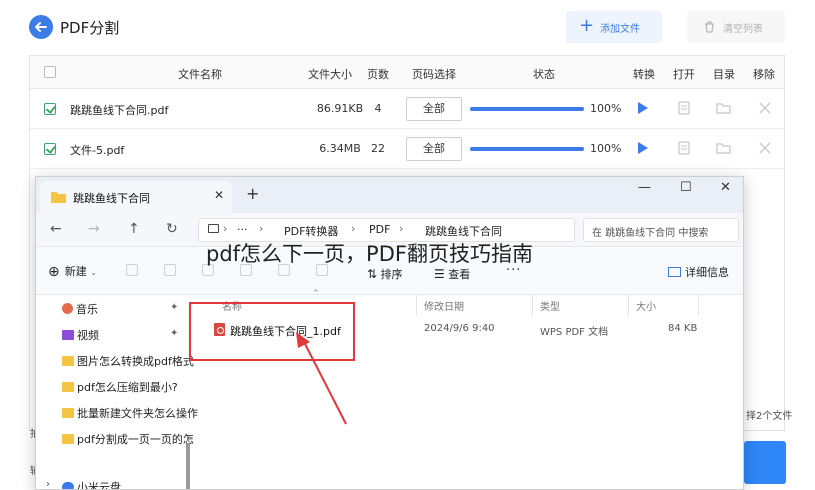  Describe the element at coordinates (369, 254) in the screenshot. I see `overlay-caption: pdf怎么下一页，PDF翻页技巧指南` at that location.